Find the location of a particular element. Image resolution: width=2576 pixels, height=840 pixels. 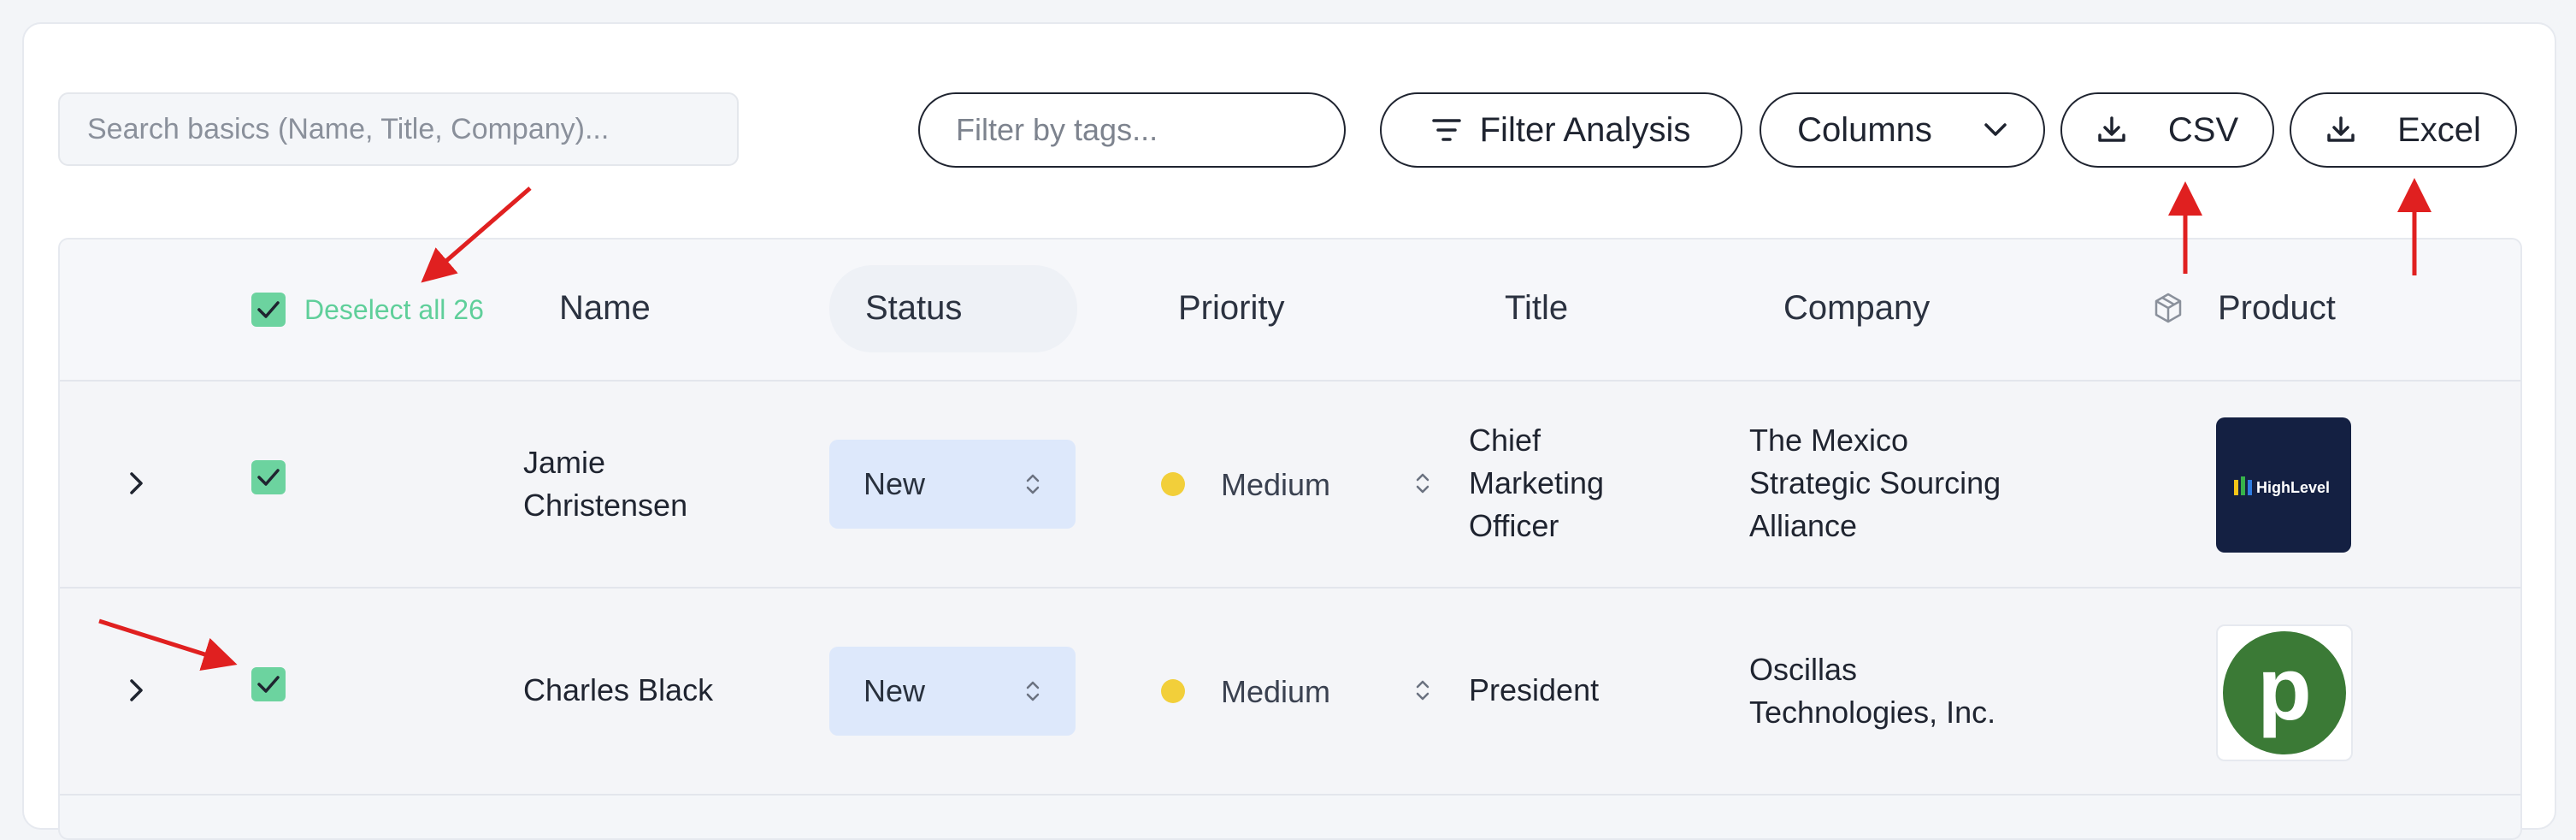

csv-export-button: CSV is located at coordinates (2167, 130).